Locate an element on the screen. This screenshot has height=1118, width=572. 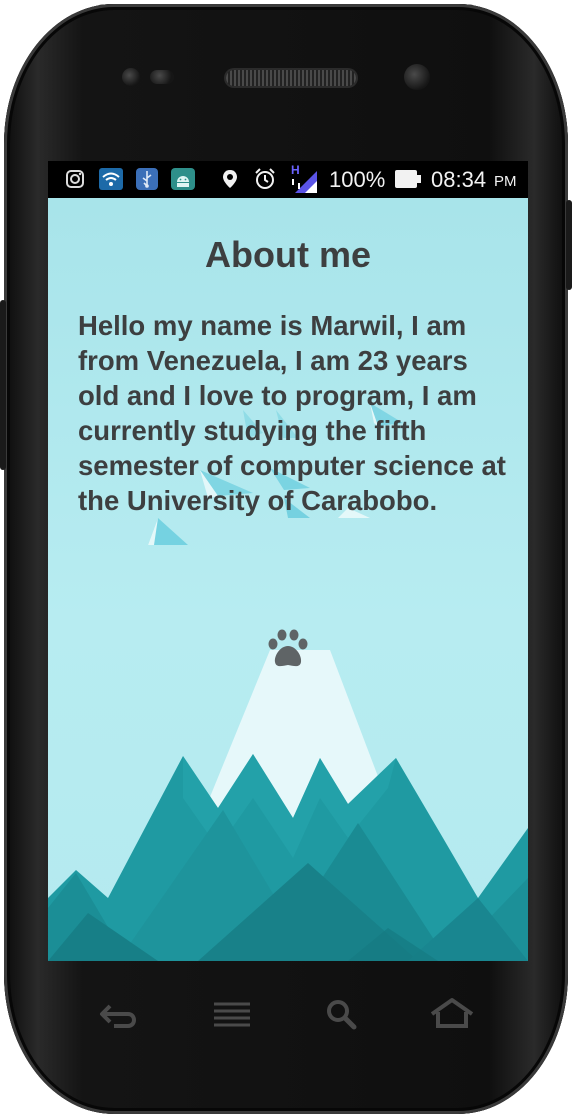
android-icon is located at coordinates (183, 179).